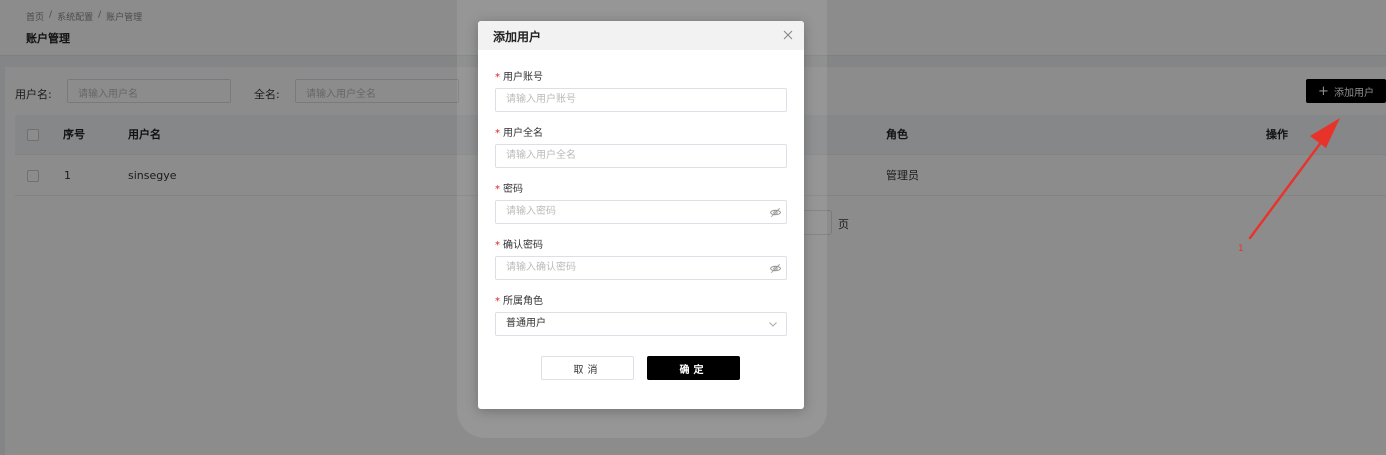 The width and height of the screenshot is (1386, 455). Describe the element at coordinates (526, 323) in the screenshot. I see `role-select-value: 普通用户` at that location.